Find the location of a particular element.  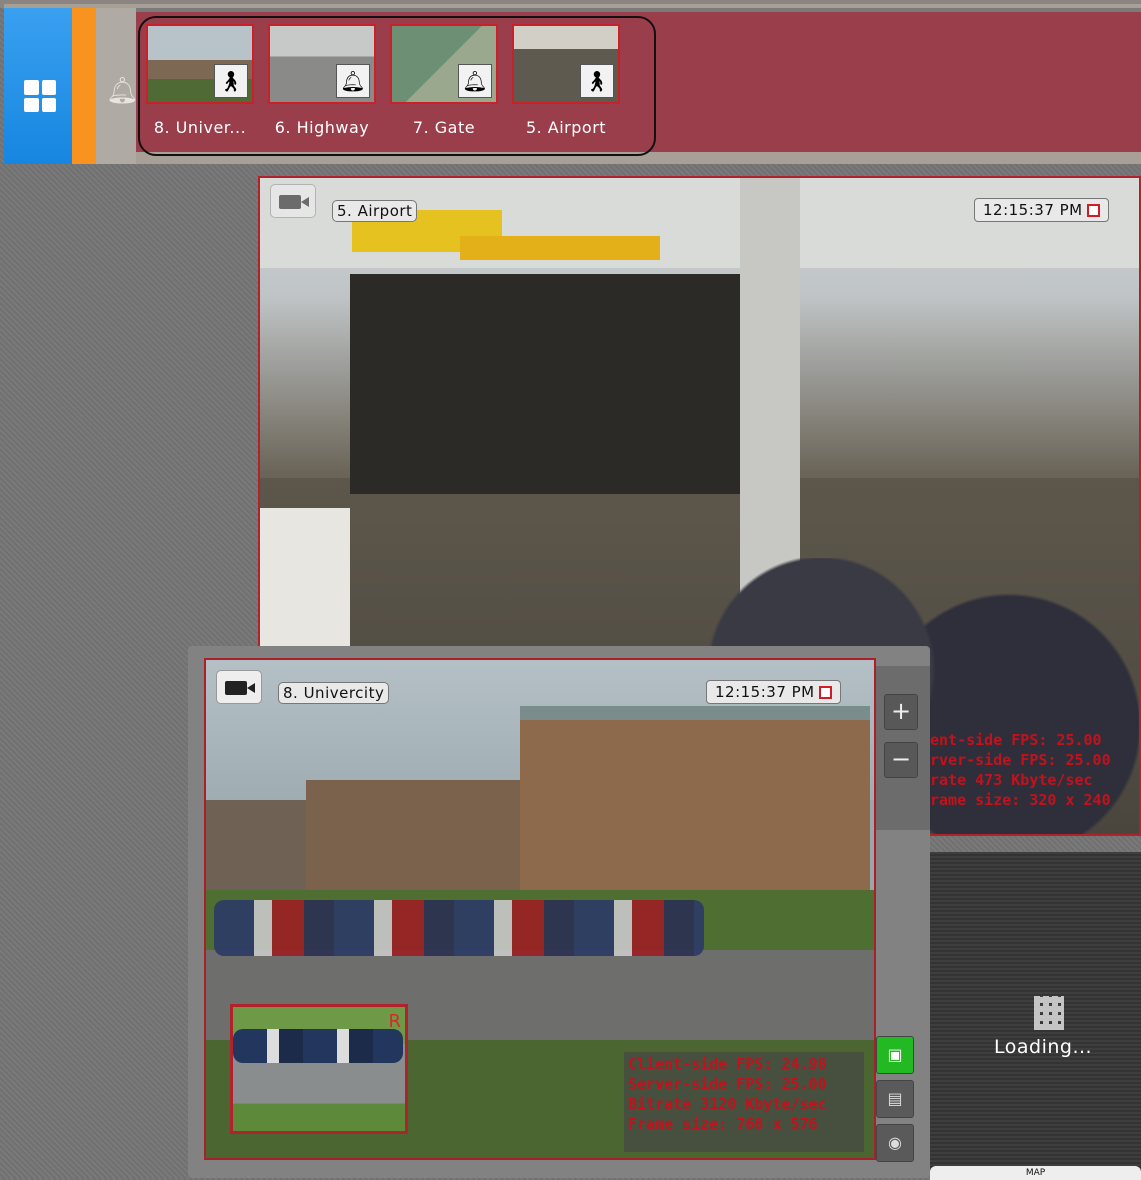

live-view-button: ▣ is located at coordinates (895, 1055).